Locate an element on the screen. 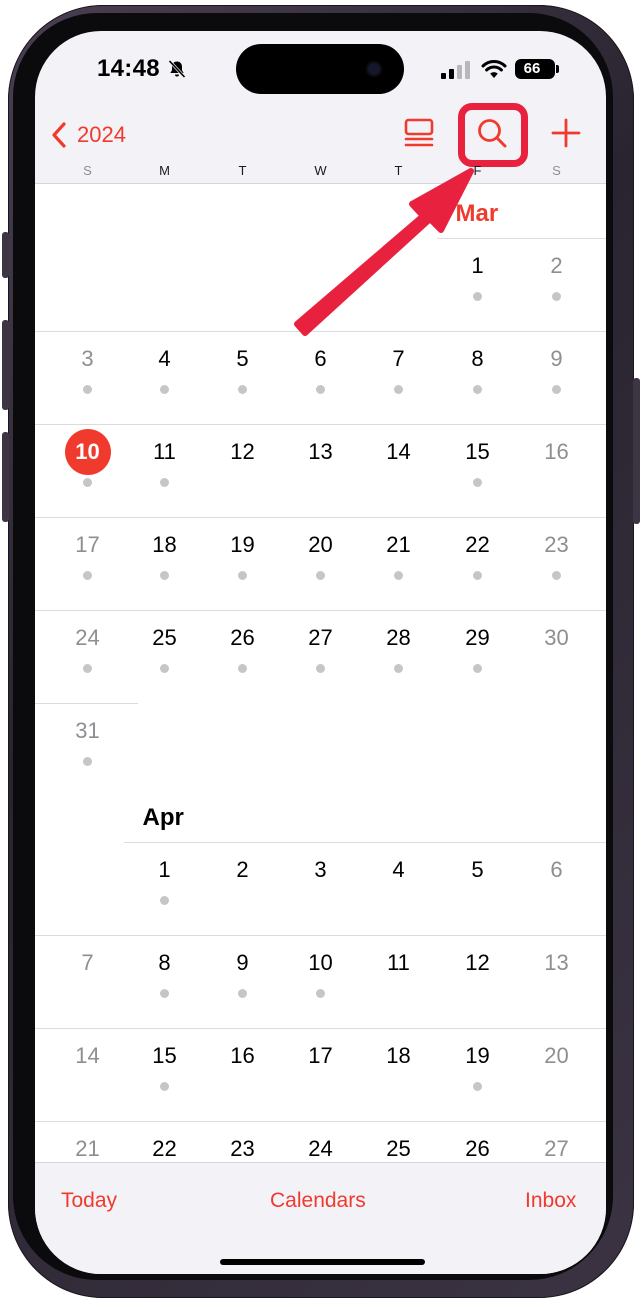 Image resolution: width=642 pixels, height=1305 pixels. list-view-icon is located at coordinates (419, 133).